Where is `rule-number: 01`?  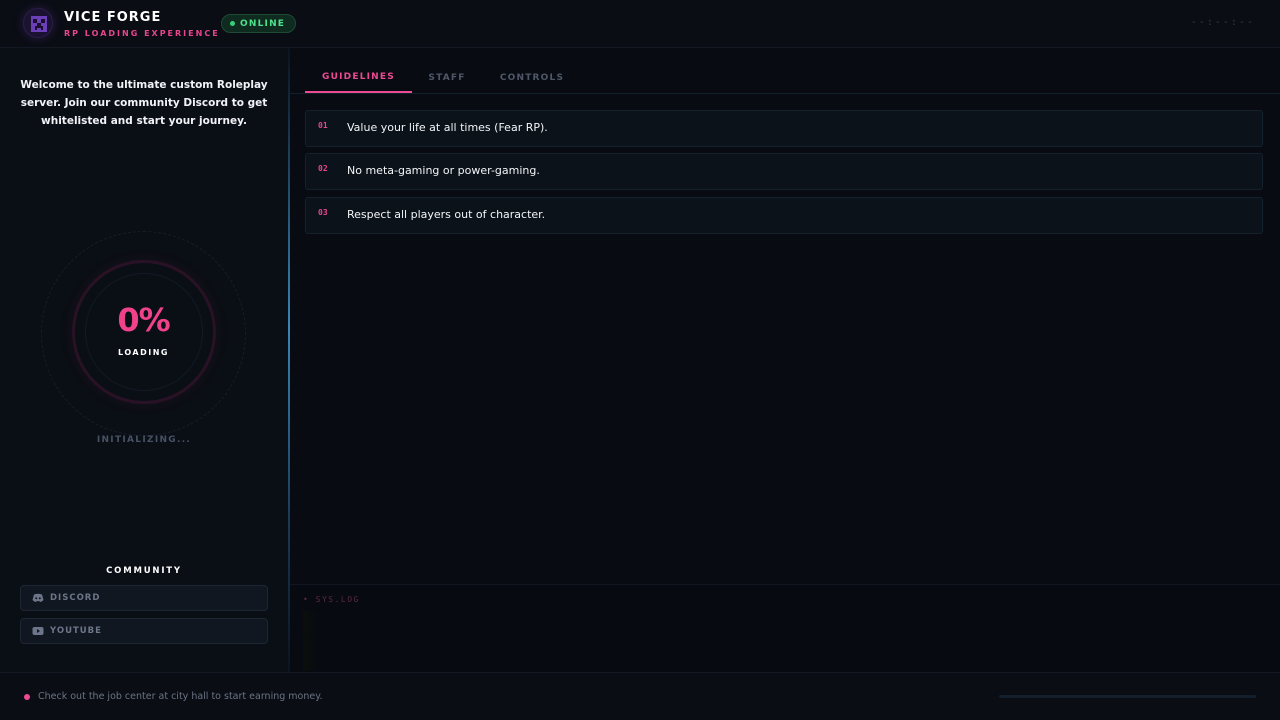 rule-number: 01 is located at coordinates (323, 125).